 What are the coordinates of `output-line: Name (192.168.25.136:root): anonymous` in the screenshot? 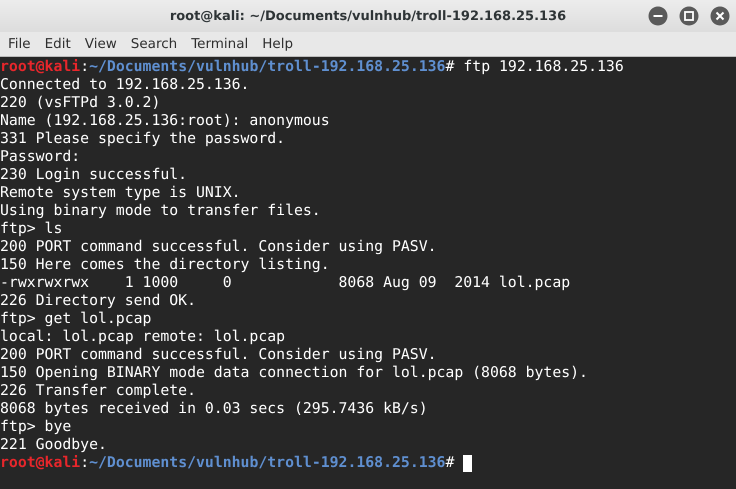 It's located at (165, 121).